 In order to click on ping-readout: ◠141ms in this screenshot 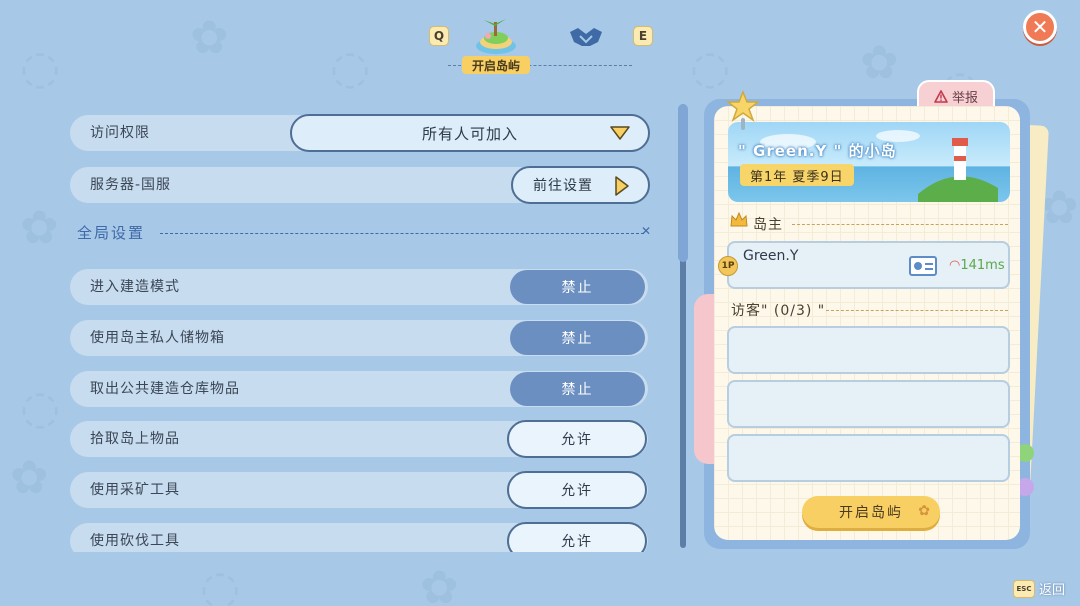, I will do `click(977, 265)`.